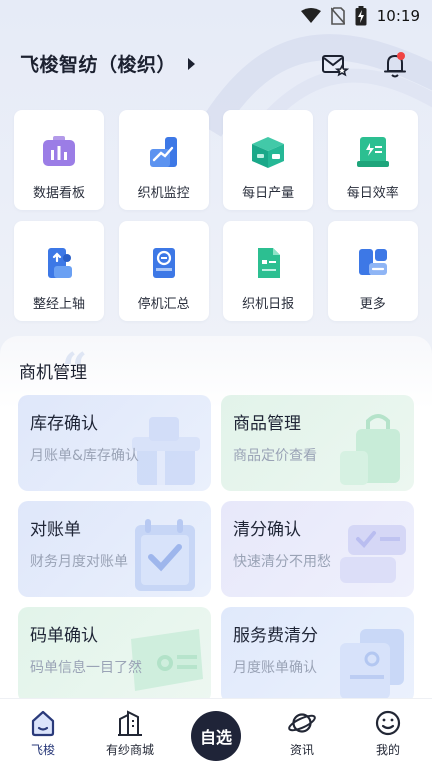  Describe the element at coordinates (301, 750) in the screenshot. I see `nav-label: 资讯` at that location.